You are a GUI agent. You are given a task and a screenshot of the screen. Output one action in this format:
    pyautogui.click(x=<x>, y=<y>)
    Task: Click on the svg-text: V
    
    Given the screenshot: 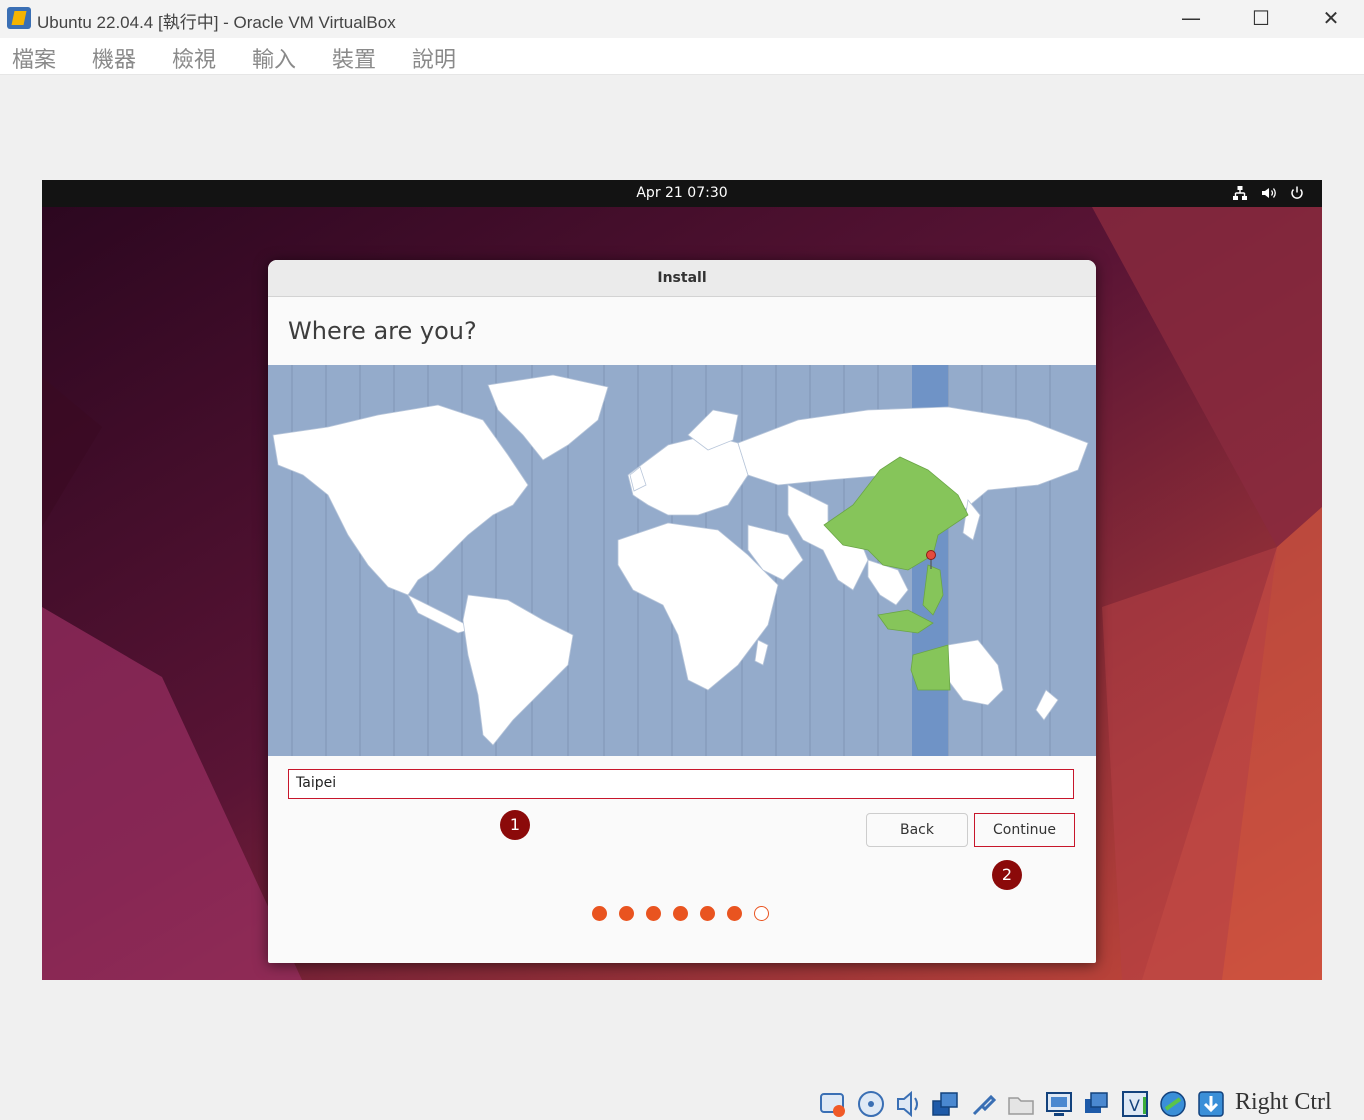 What is the action you would take?
    pyautogui.click(x=1134, y=1105)
    